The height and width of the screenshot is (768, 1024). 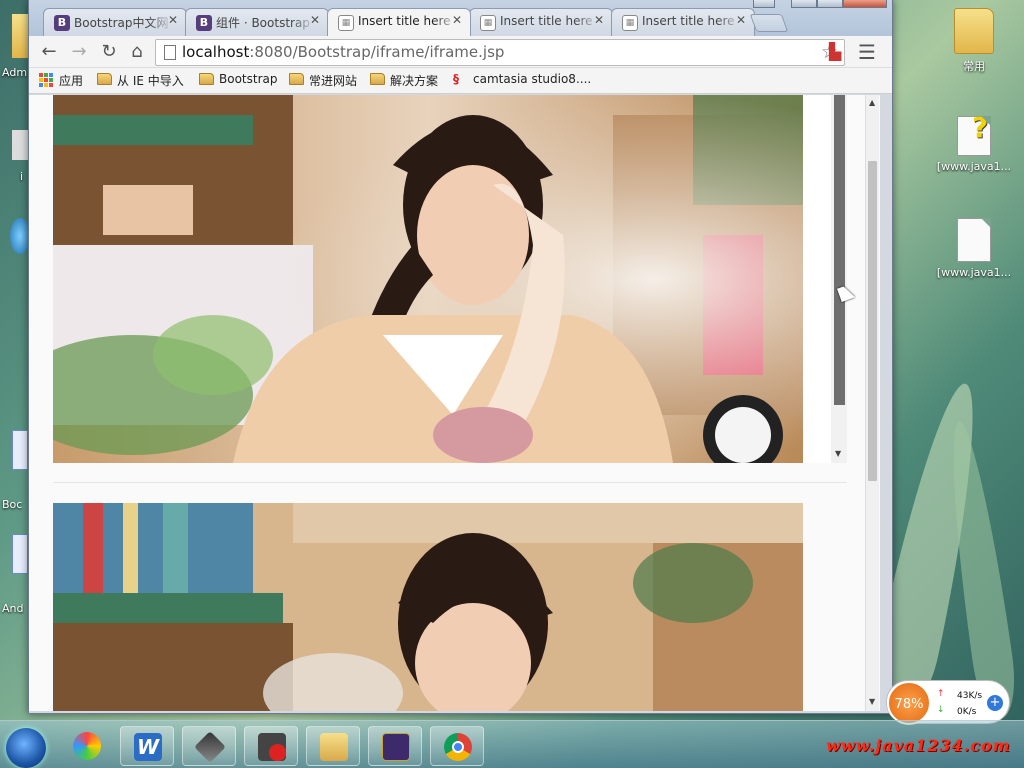 I want to click on tab-label: 组件 · Bootstrap, so click(x=263, y=23).